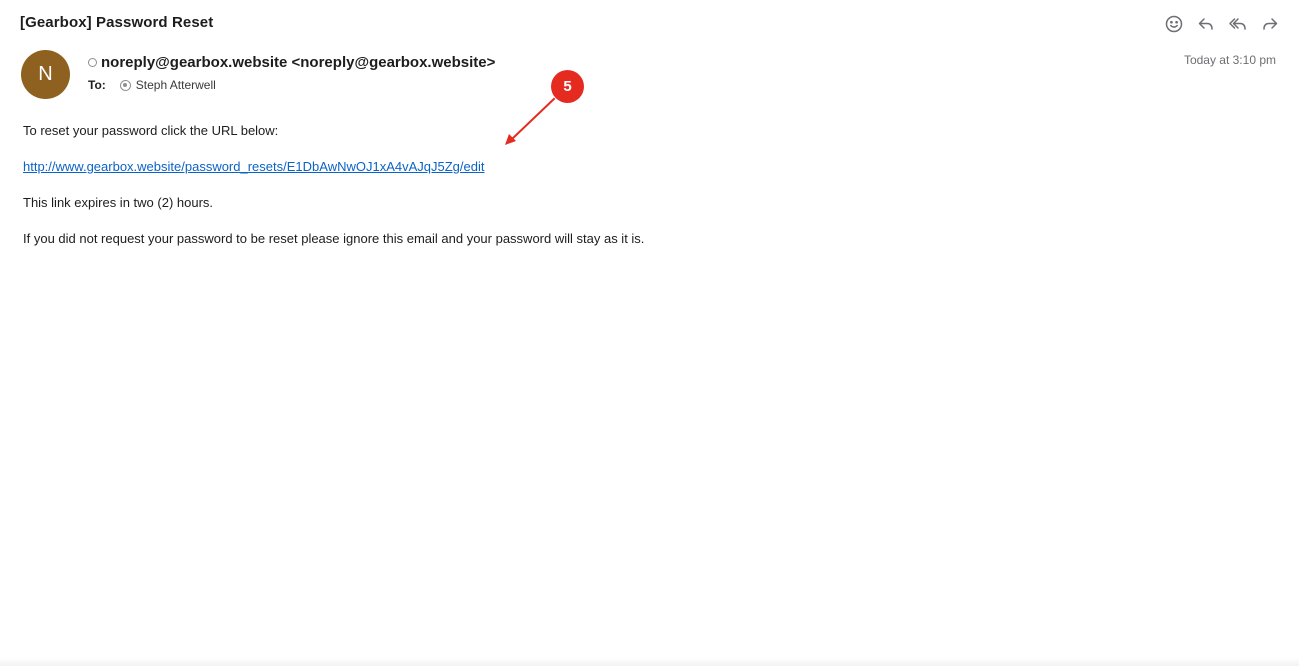  What do you see at coordinates (92, 62) in the screenshot?
I see `unread-status-icon` at bounding box center [92, 62].